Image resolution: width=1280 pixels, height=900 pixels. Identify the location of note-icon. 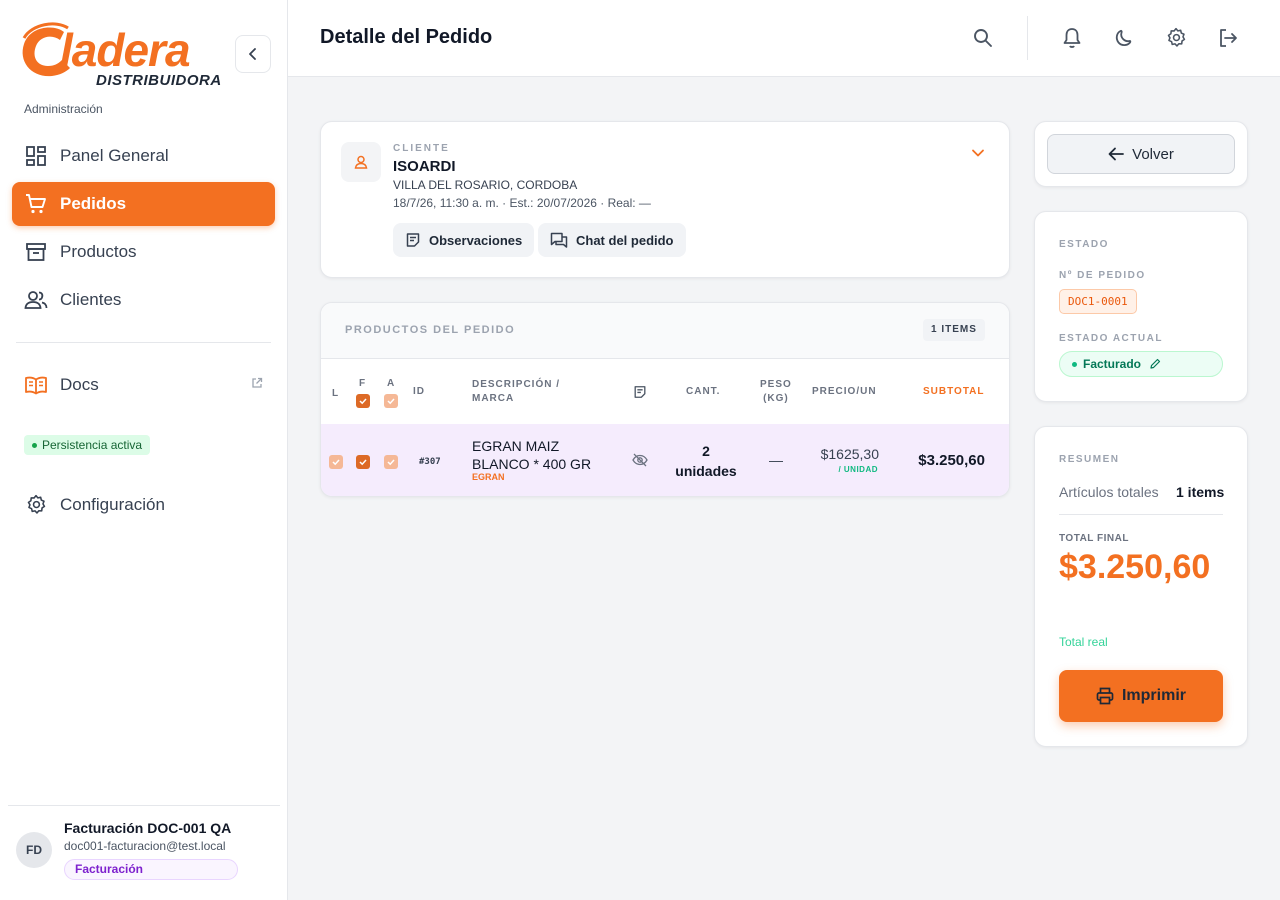
(413, 240).